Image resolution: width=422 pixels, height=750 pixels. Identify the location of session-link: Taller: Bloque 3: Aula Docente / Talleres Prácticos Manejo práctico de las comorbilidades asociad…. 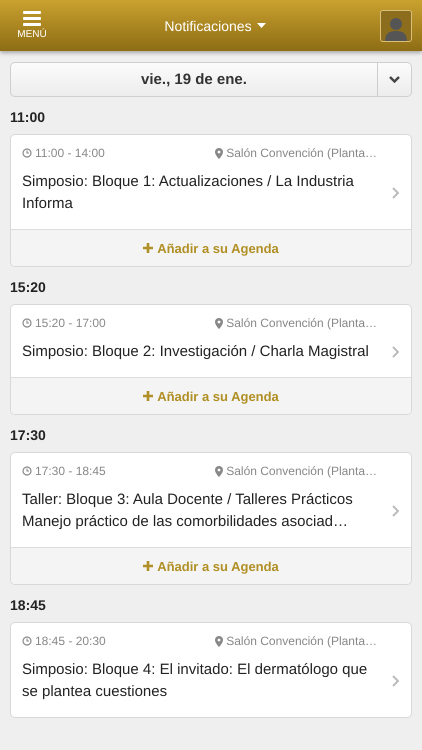
(210, 511).